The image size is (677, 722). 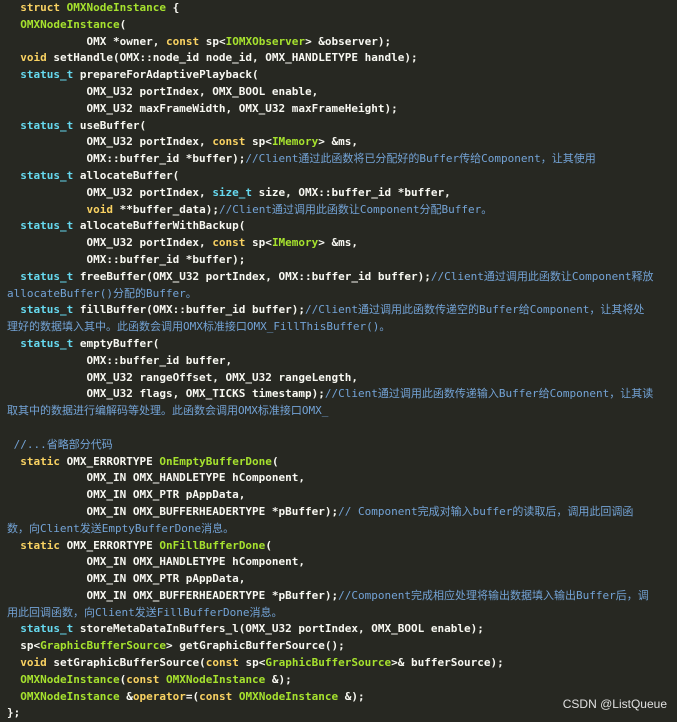 What do you see at coordinates (159, 226) in the screenshot?
I see `code-token: allocateBufferWithBackup(` at bounding box center [159, 226].